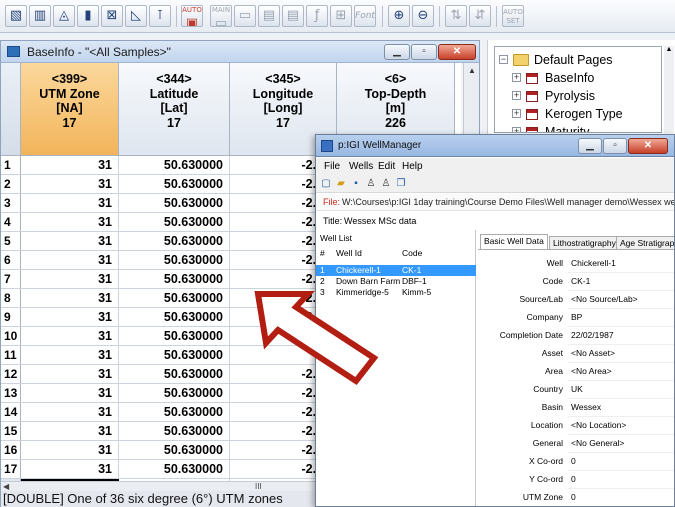 Image resolution: width=675 pixels, height=507 pixels. What do you see at coordinates (503, 59) in the screenshot?
I see `collapse-icon: −` at bounding box center [503, 59].